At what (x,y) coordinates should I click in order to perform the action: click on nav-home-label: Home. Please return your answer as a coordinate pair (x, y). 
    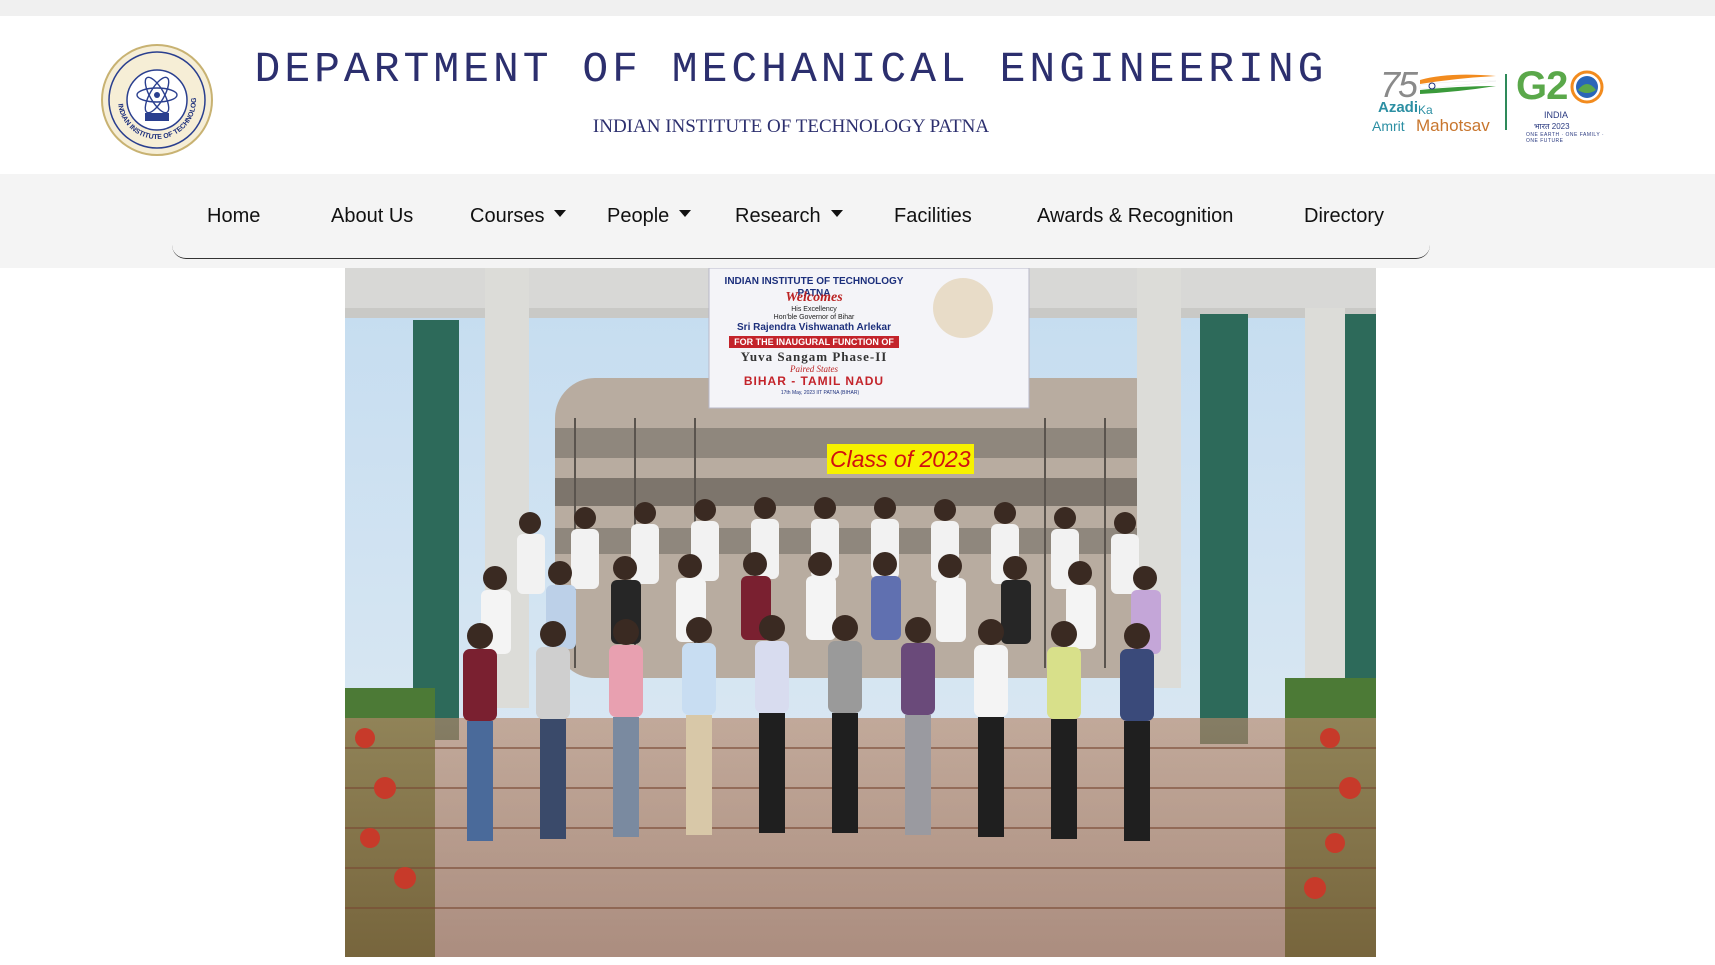
    Looking at the image, I should click on (234, 216).